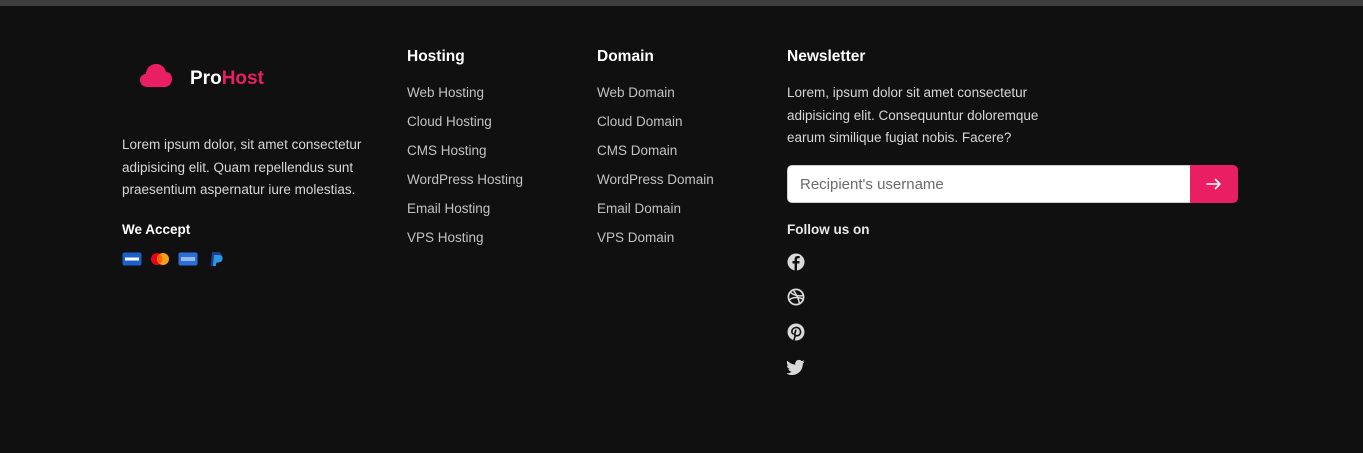  I want to click on payment-icons, so click(174, 259).